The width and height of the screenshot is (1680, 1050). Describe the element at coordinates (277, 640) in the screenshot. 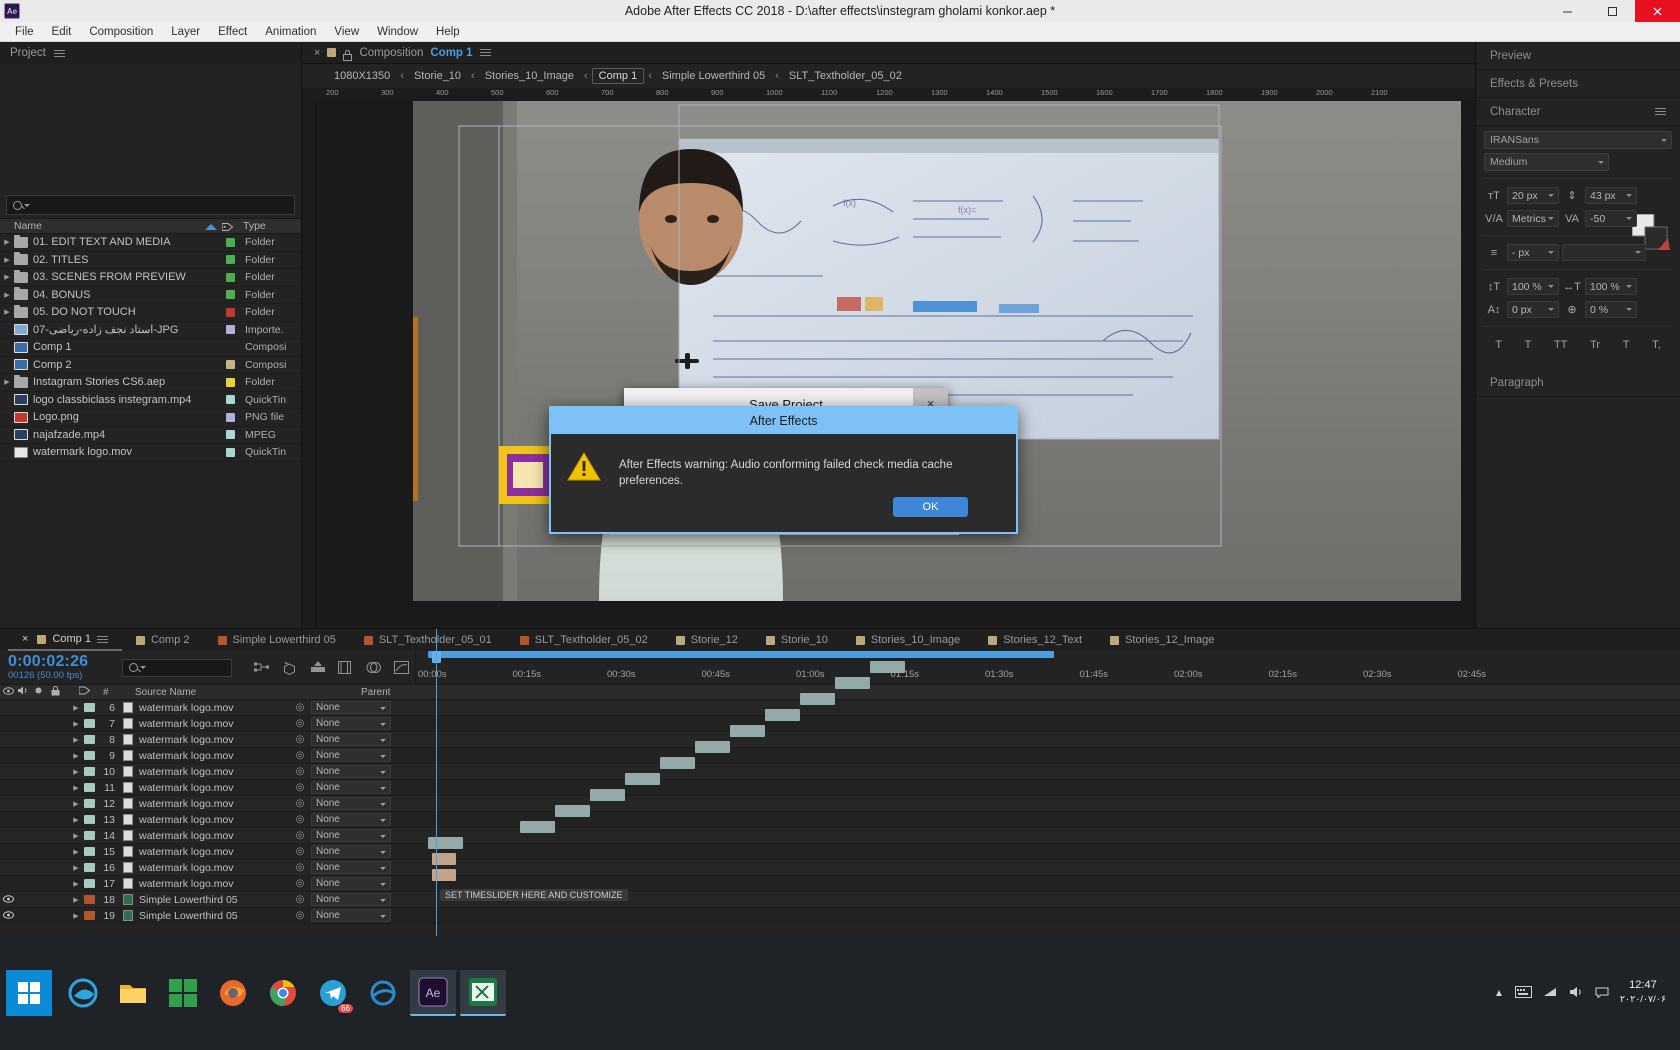

I see `timeline-tab-2: Simple Lowerthird 05` at that location.